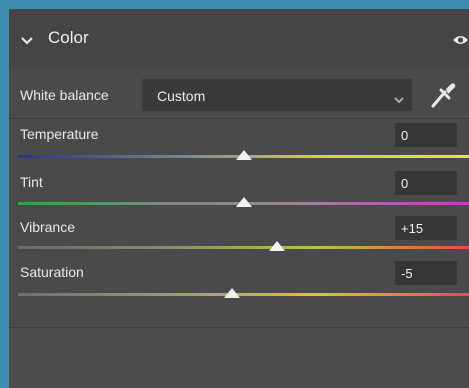  Describe the element at coordinates (426, 228) in the screenshot. I see `vibrance-input: +15` at that location.